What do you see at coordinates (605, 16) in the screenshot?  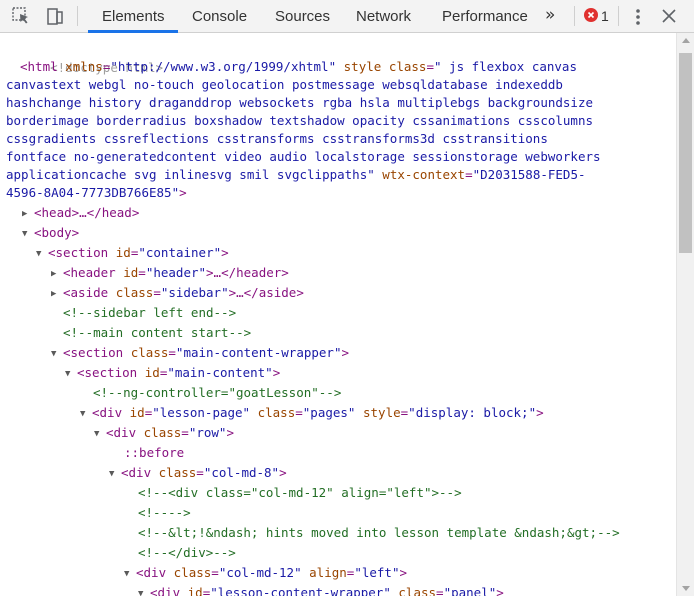 I see `error-count: 1` at bounding box center [605, 16].